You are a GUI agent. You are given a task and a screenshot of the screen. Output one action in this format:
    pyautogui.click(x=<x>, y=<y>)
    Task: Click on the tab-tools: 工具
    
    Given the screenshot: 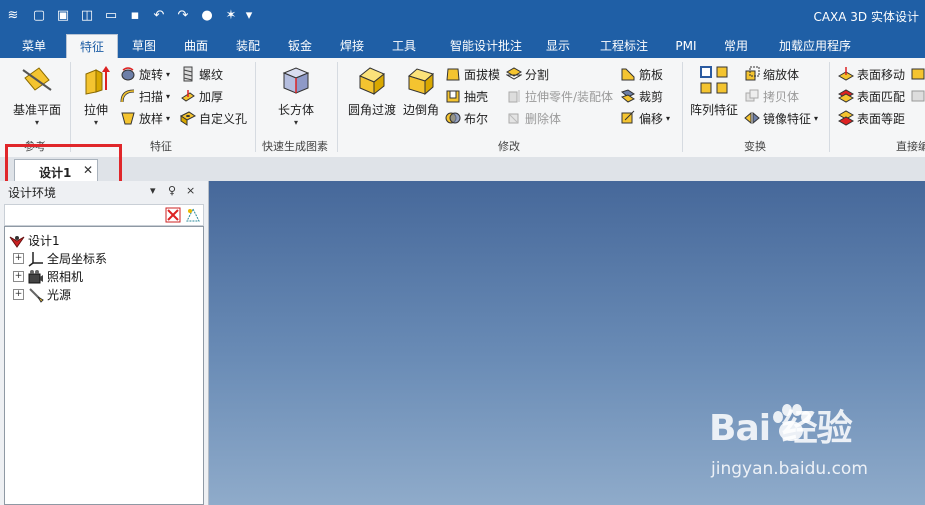 What is the action you would take?
    pyautogui.click(x=404, y=46)
    